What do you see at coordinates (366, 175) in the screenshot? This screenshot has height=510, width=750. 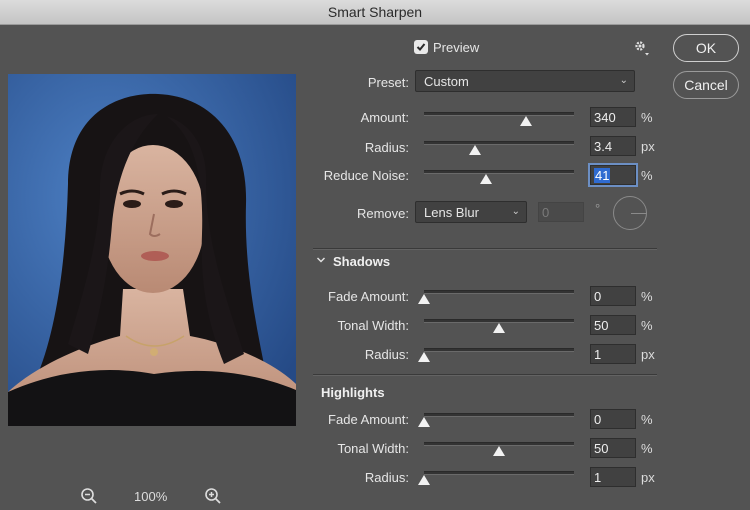 I see `reduce-noise-label: Reduce Noise:` at bounding box center [366, 175].